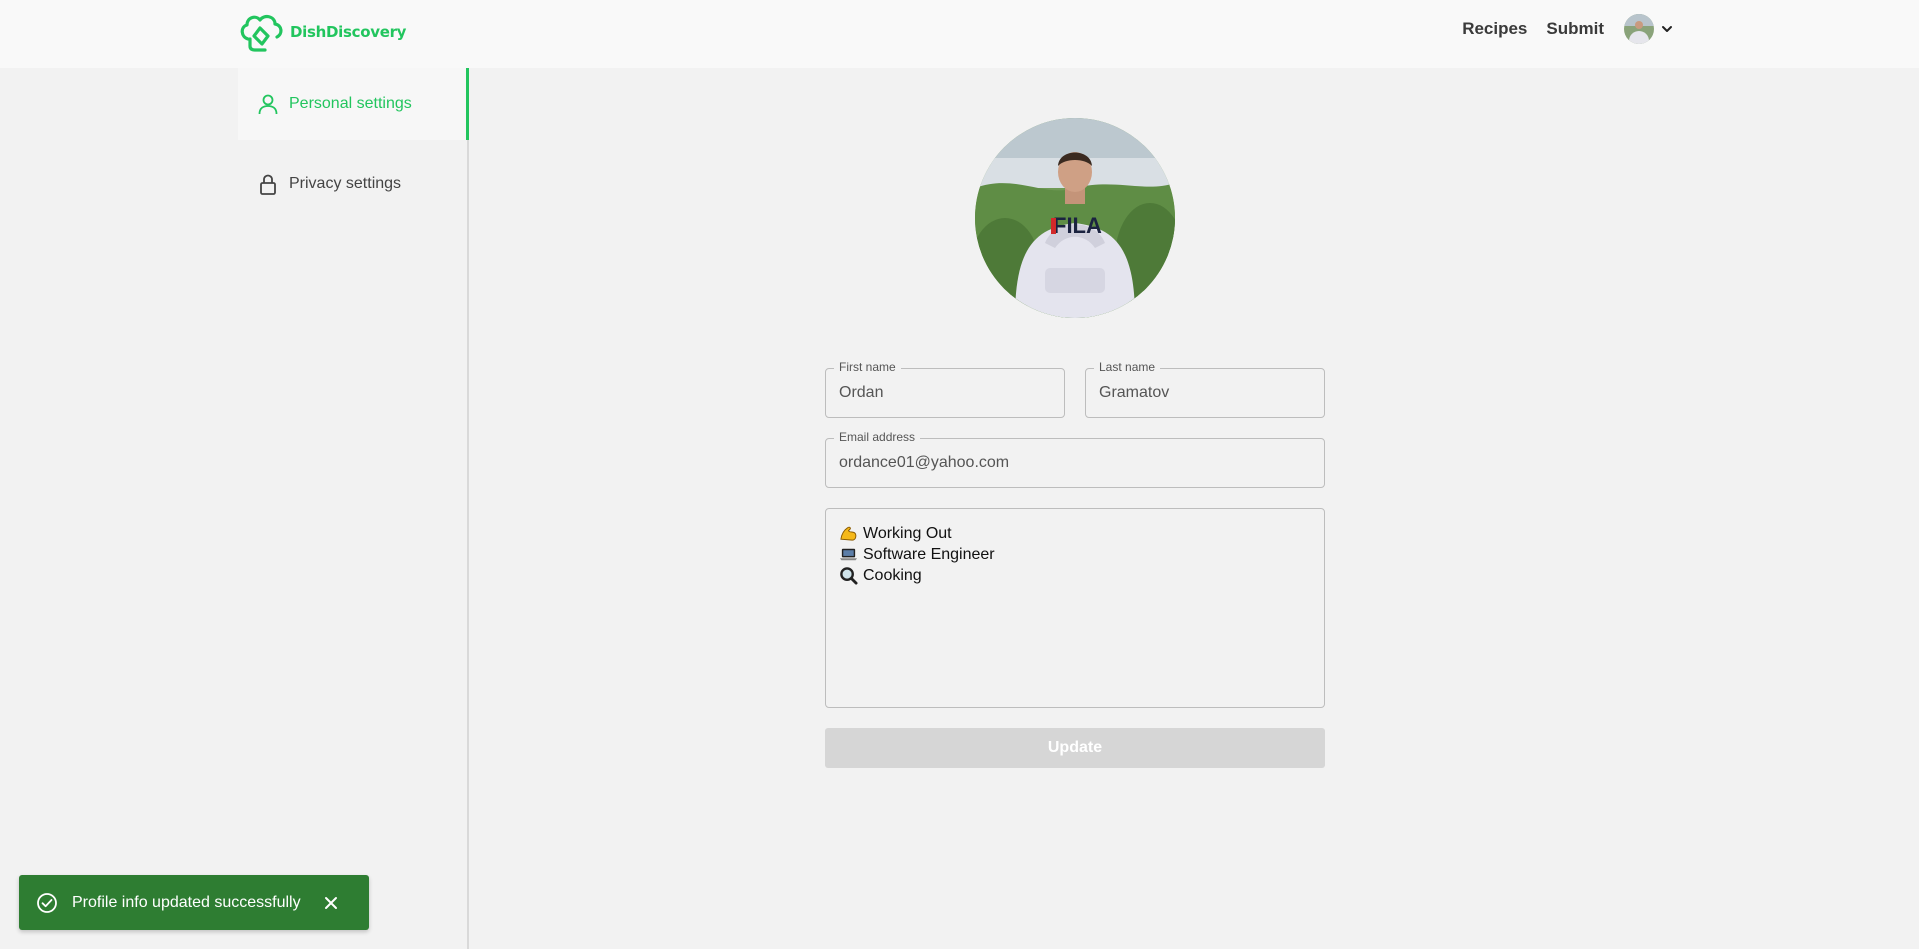 The image size is (1919, 949). What do you see at coordinates (1075, 463) in the screenshot?
I see `email-input` at bounding box center [1075, 463].